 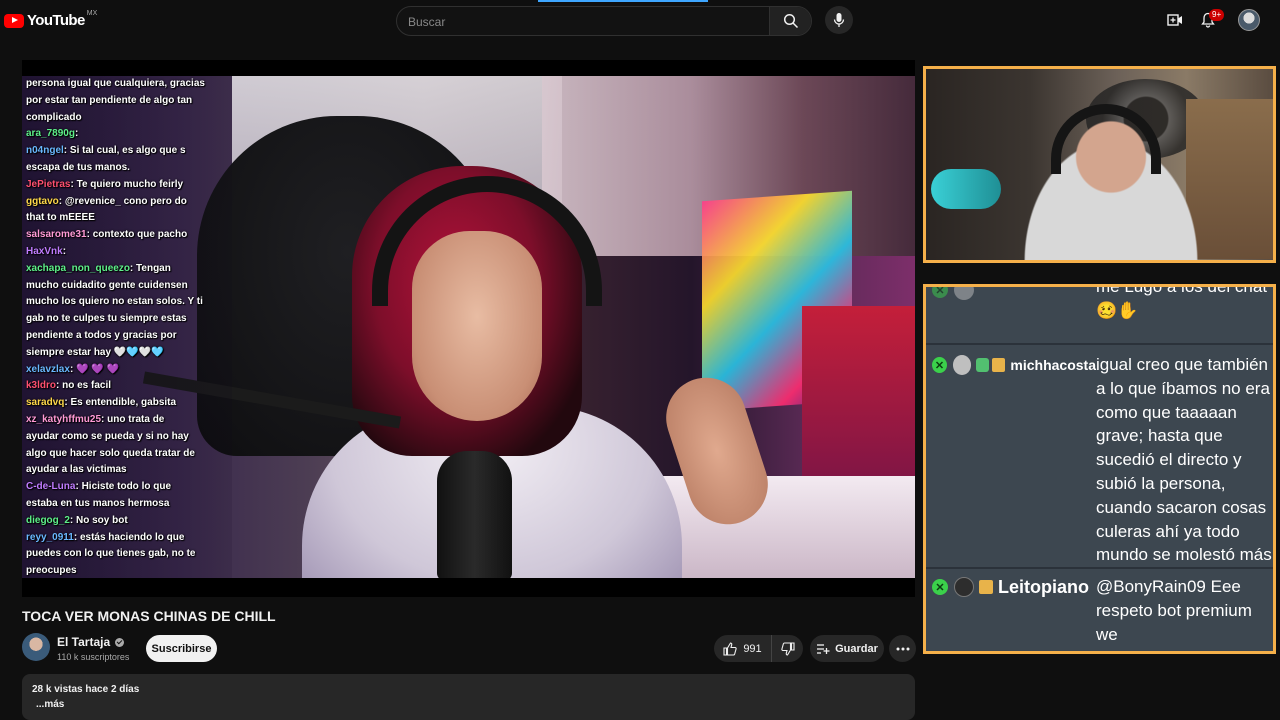 What do you see at coordinates (123, 403) in the screenshot?
I see `stream-chat-text: Es entendible, gabsita` at bounding box center [123, 403].